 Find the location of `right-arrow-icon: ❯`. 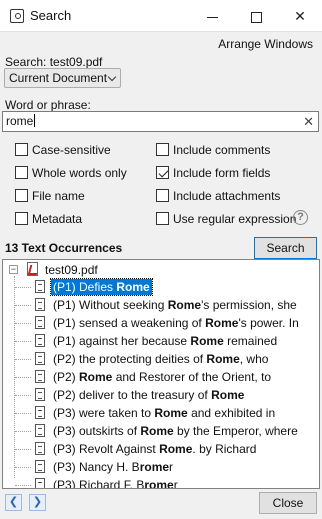

right-arrow-icon: ❯ is located at coordinates (37, 502).